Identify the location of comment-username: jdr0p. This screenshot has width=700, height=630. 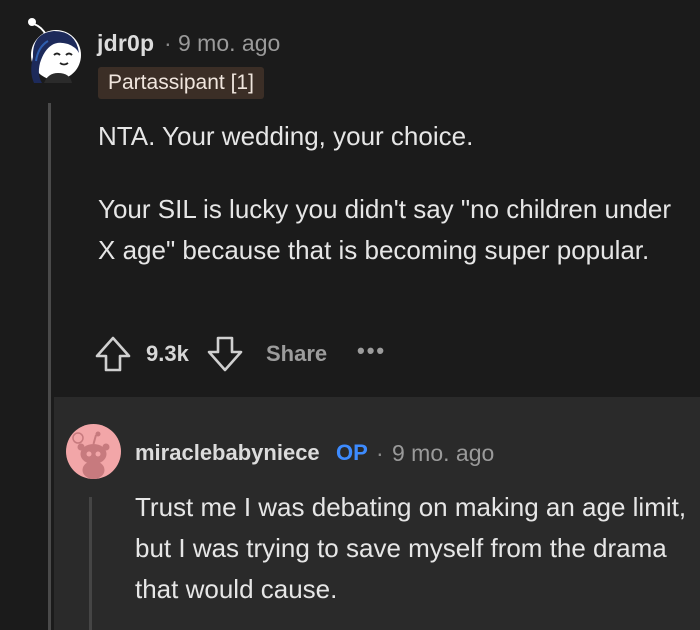
(125, 43).